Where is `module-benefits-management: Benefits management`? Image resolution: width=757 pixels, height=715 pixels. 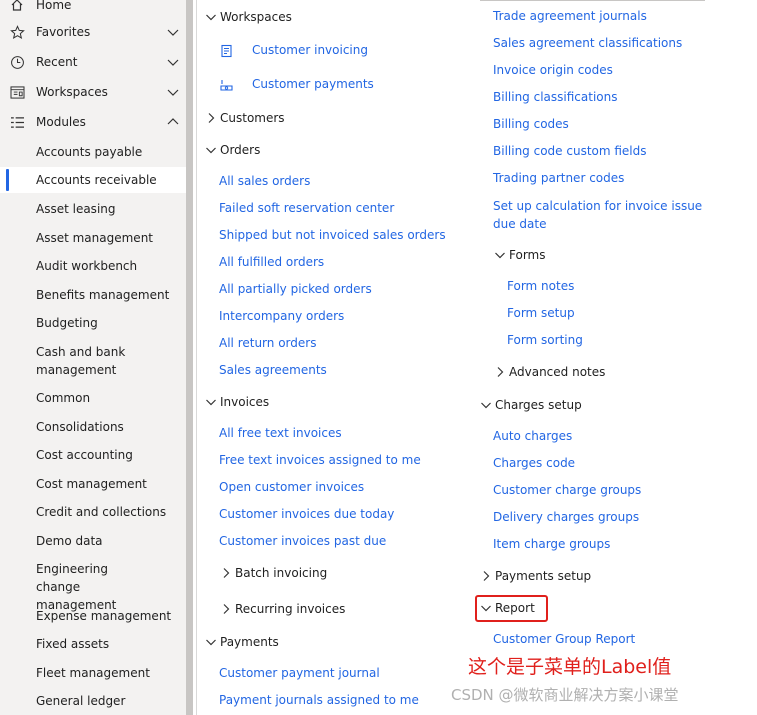
module-benefits-management: Benefits management is located at coordinates (93, 295).